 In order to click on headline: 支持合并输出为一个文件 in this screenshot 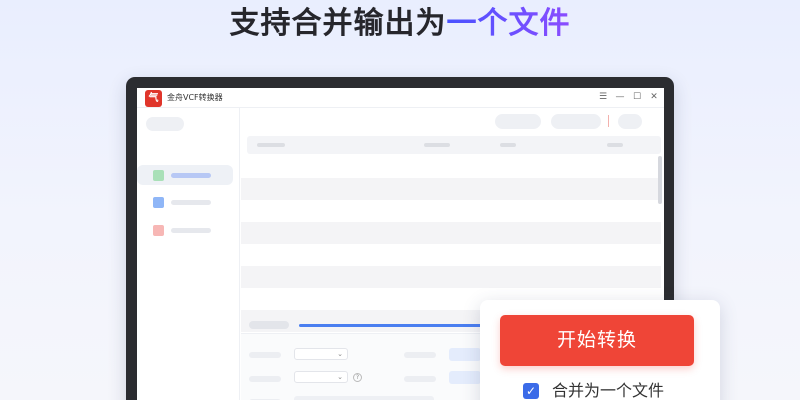, I will do `click(400, 24)`.